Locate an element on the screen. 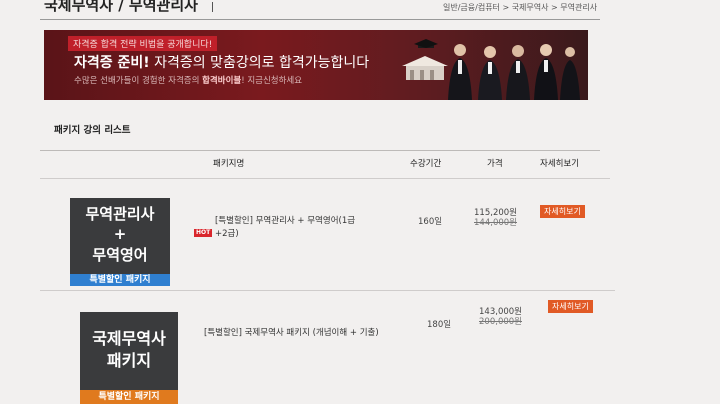 This screenshot has height=404, width=720. table-header-divider is located at coordinates (325, 178).